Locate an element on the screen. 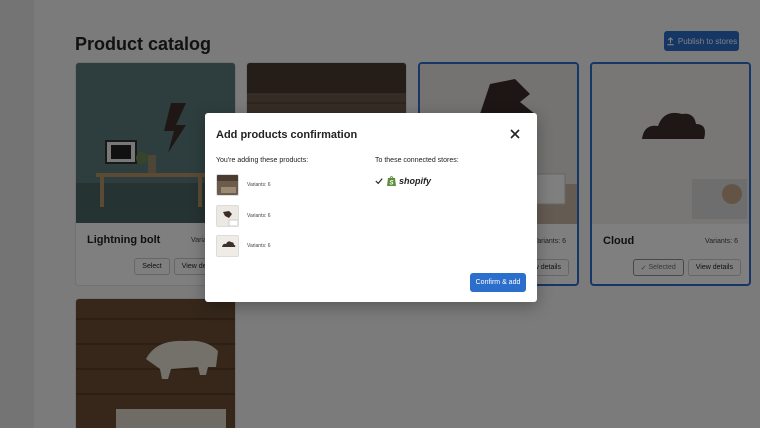  close-icon is located at coordinates (515, 134).